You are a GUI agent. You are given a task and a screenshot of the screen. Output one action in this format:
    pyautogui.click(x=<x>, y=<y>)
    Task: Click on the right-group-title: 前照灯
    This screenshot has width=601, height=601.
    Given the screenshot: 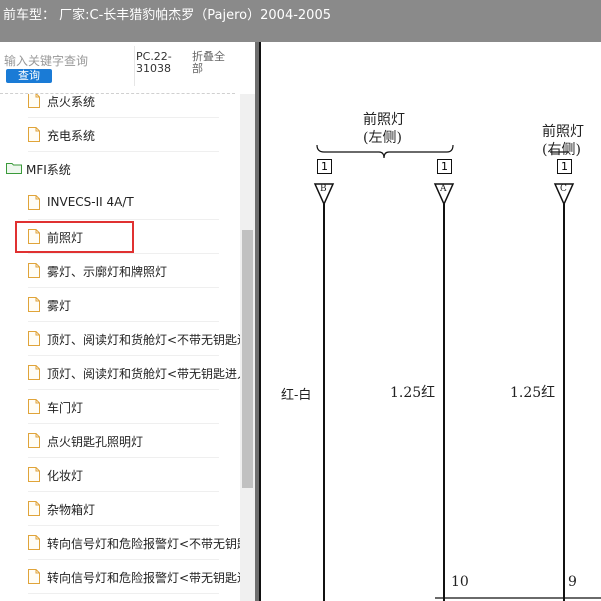 What is the action you would take?
    pyautogui.click(x=563, y=132)
    